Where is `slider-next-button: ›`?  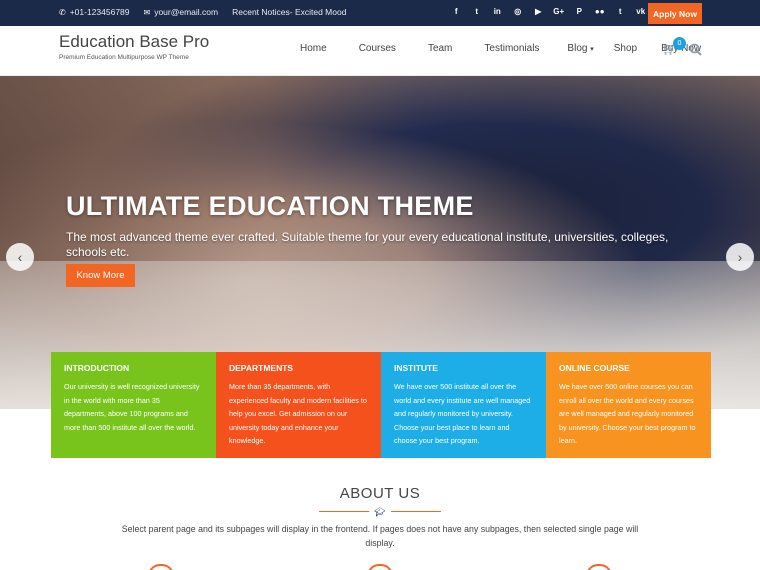
slider-next-button: › is located at coordinates (740, 257).